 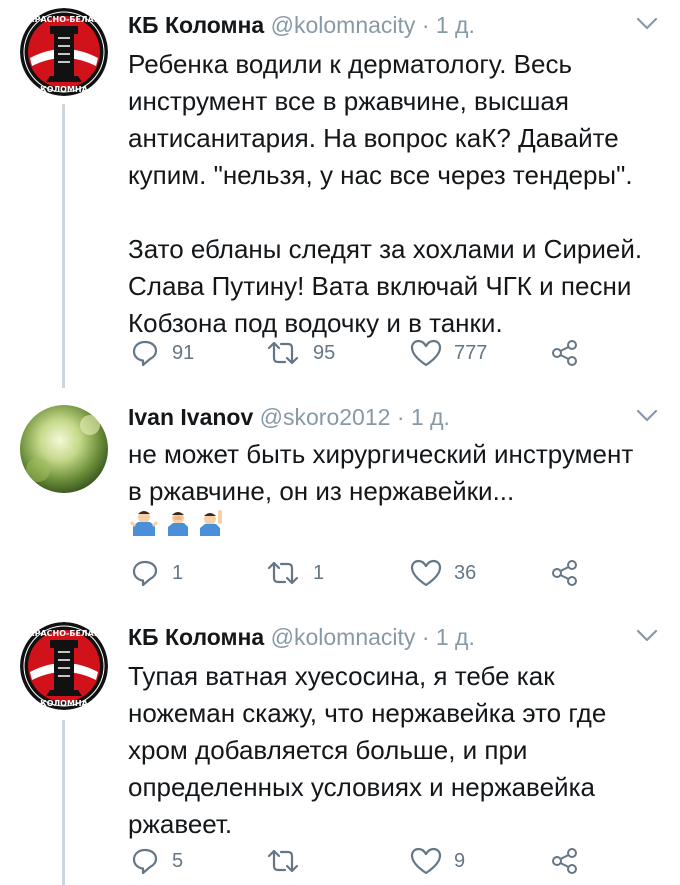 I want to click on man-shrugging-emoji, so click(x=144, y=523).